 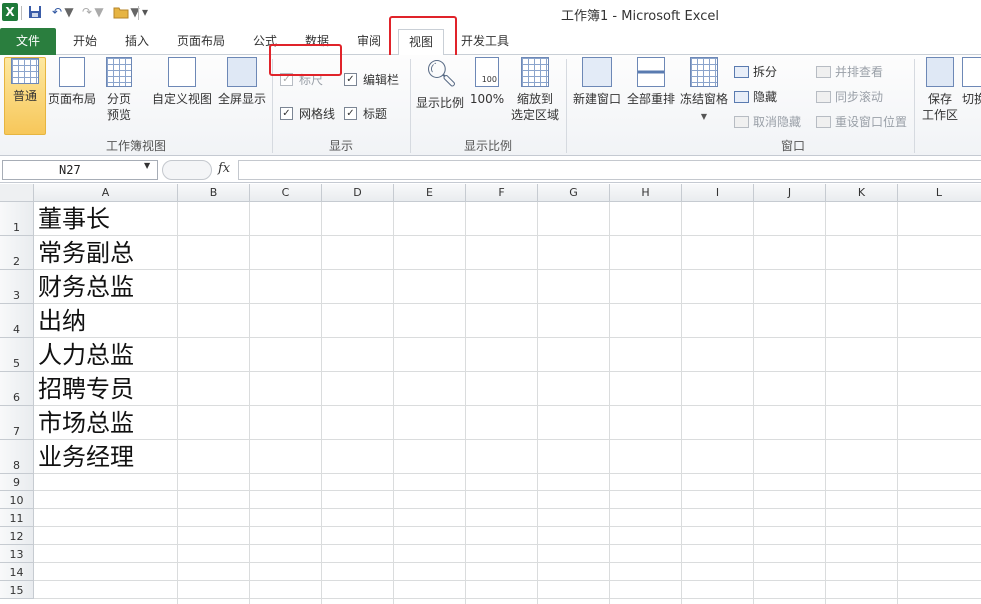 What do you see at coordinates (487, 82) in the screenshot?
I see `zoom-100-button: 100 100%` at bounding box center [487, 82].